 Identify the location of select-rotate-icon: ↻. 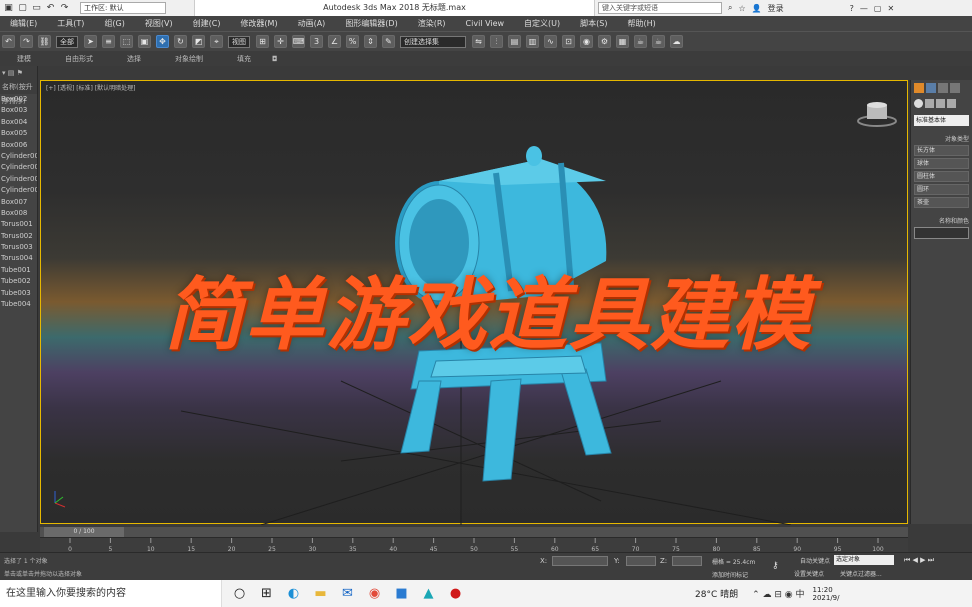
(180, 41).